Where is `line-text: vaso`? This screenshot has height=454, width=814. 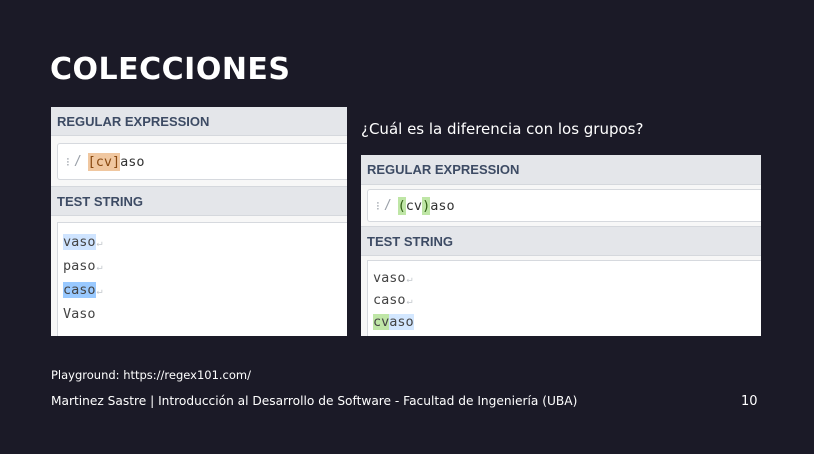
line-text: vaso is located at coordinates (389, 278).